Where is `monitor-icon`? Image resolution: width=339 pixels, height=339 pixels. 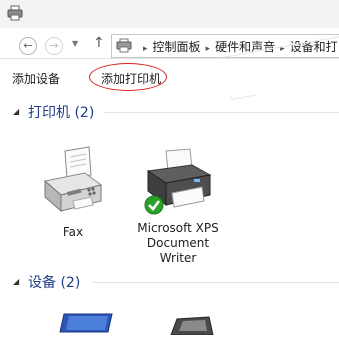 monitor-icon is located at coordinates (83, 325).